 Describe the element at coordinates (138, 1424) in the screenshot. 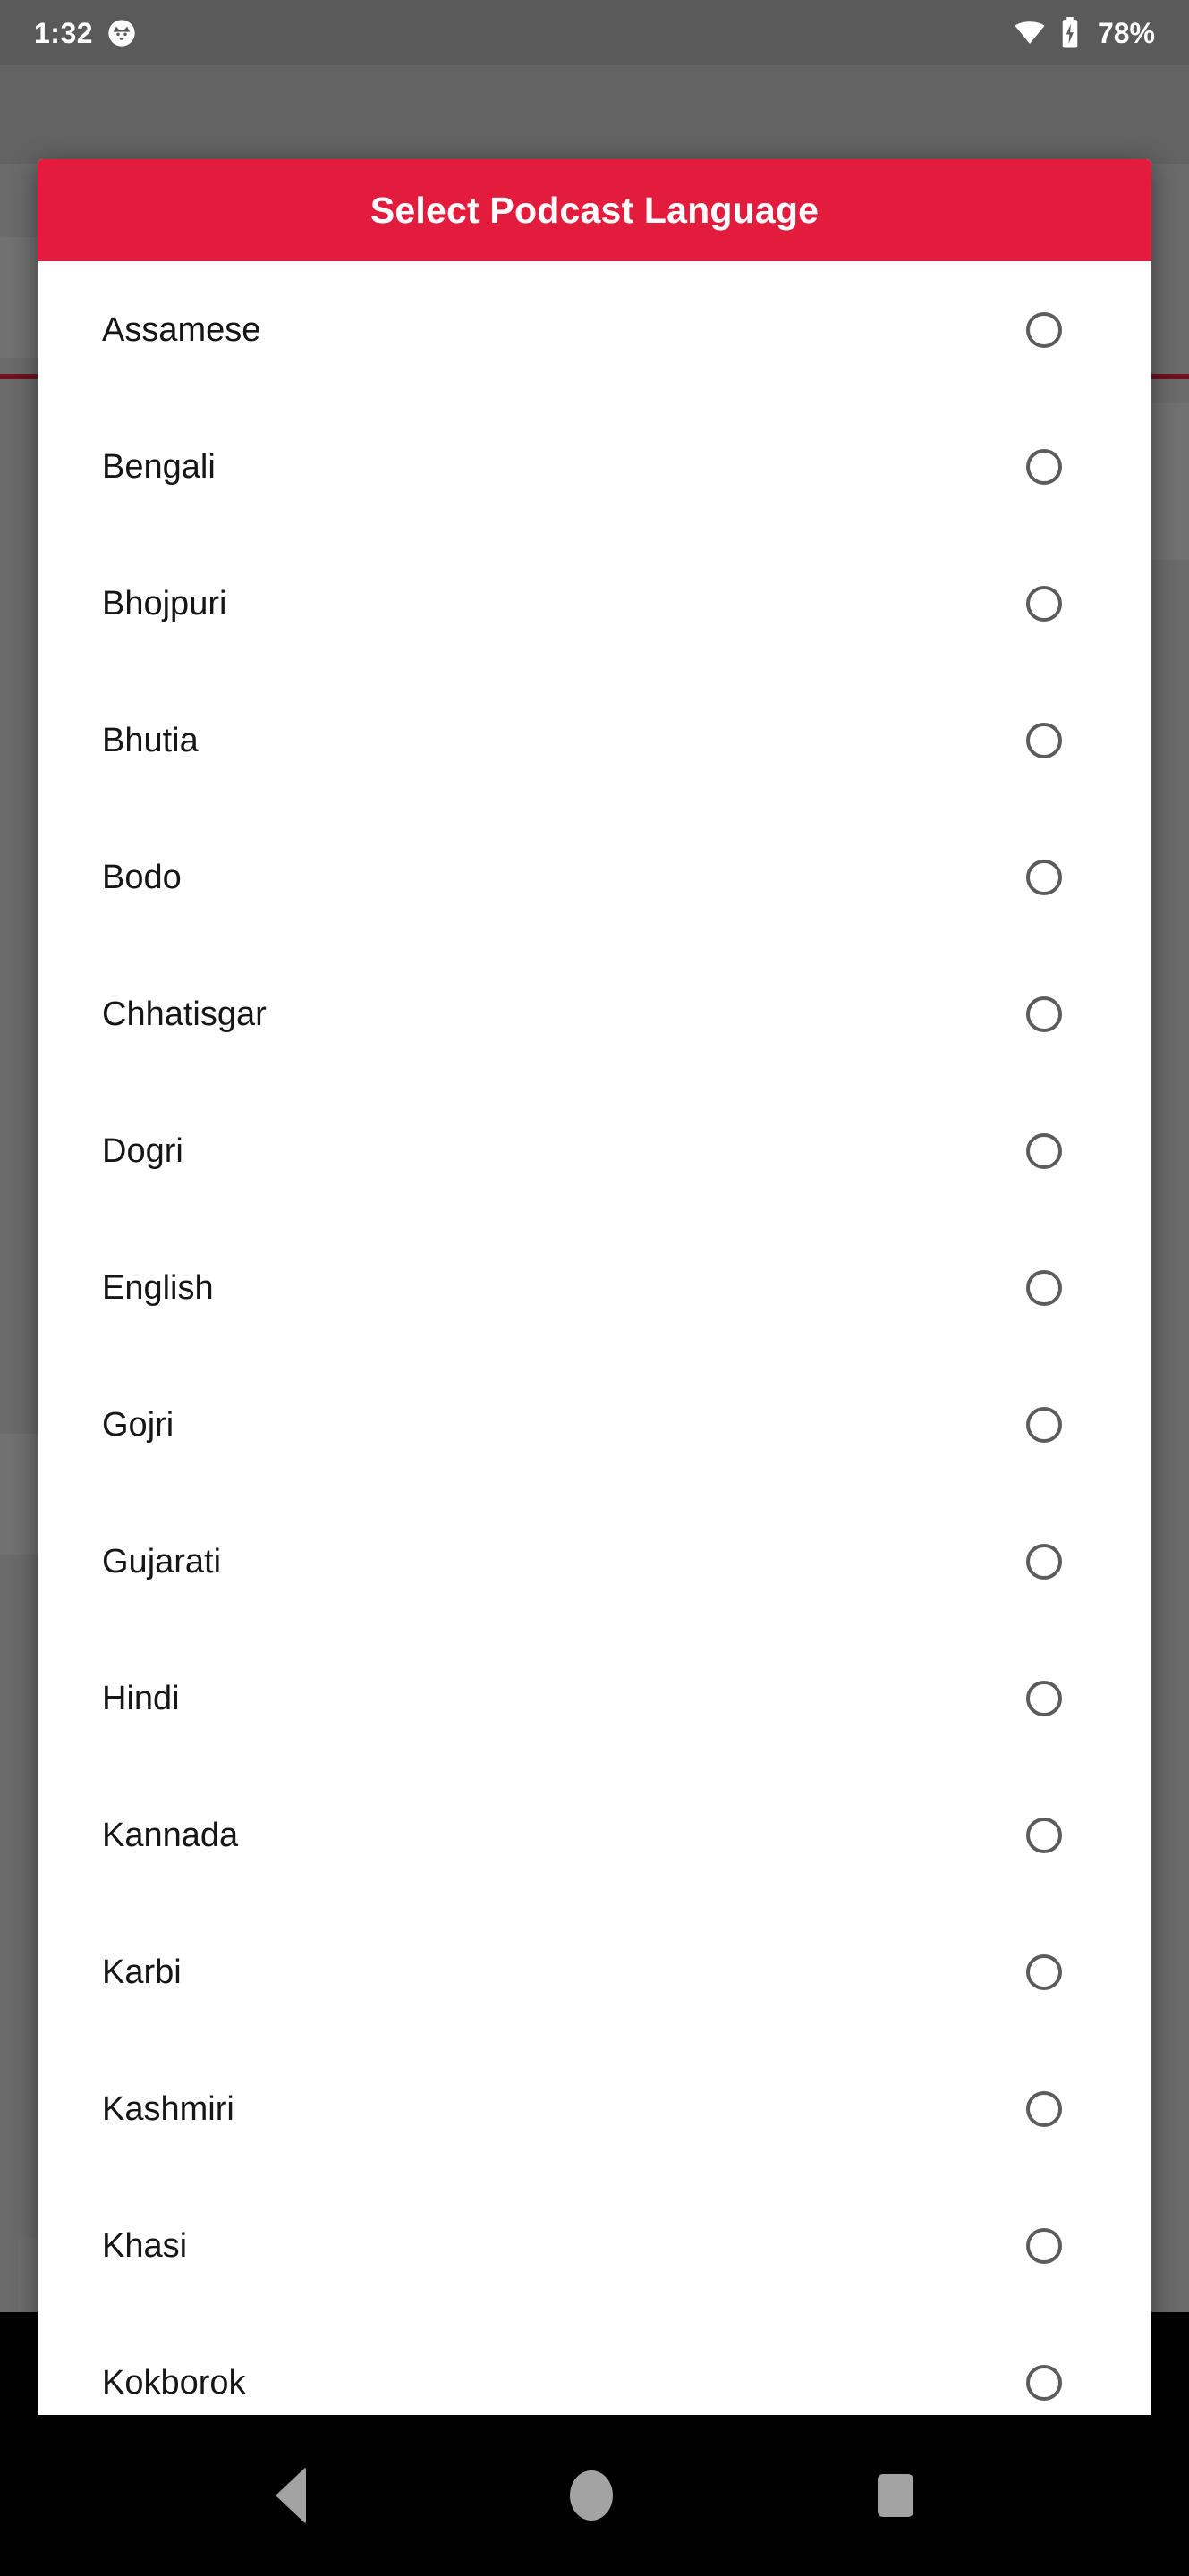

I see `language-option-label: Gojri` at that location.